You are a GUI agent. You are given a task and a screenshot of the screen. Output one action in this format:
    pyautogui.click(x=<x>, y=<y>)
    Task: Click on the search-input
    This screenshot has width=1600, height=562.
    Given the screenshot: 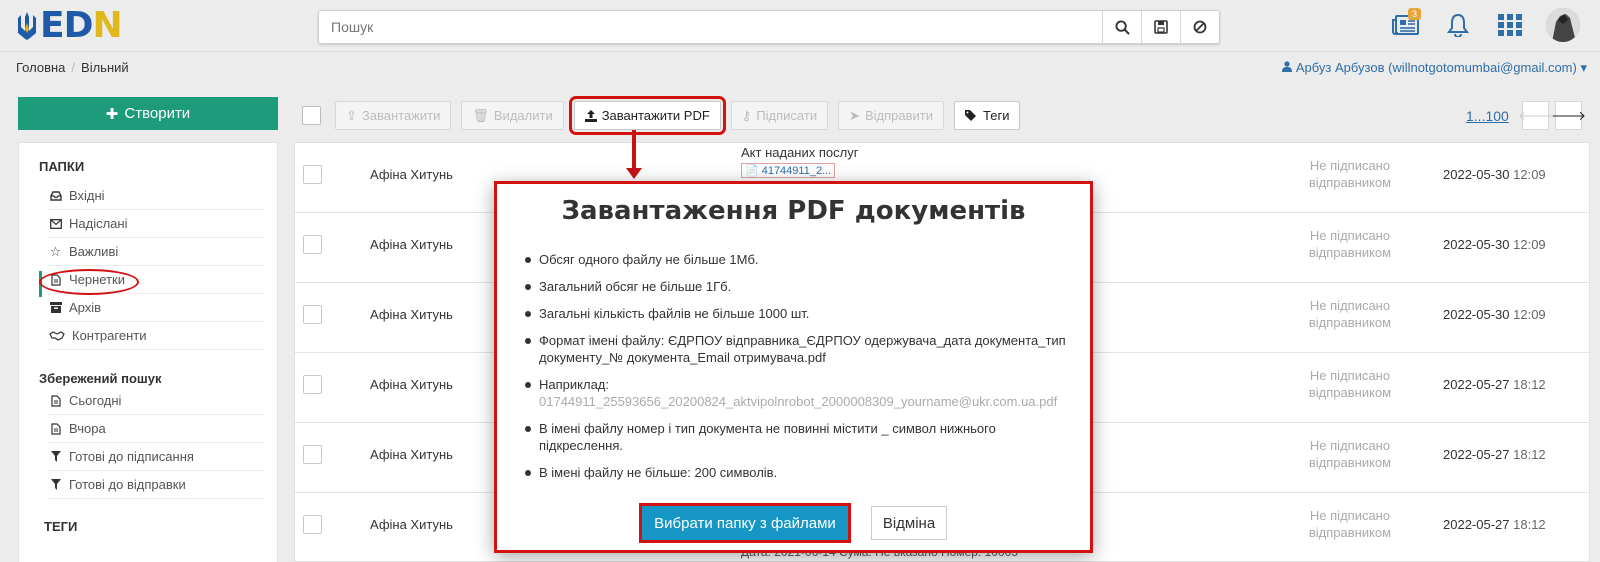 What is the action you would take?
    pyautogui.click(x=710, y=27)
    